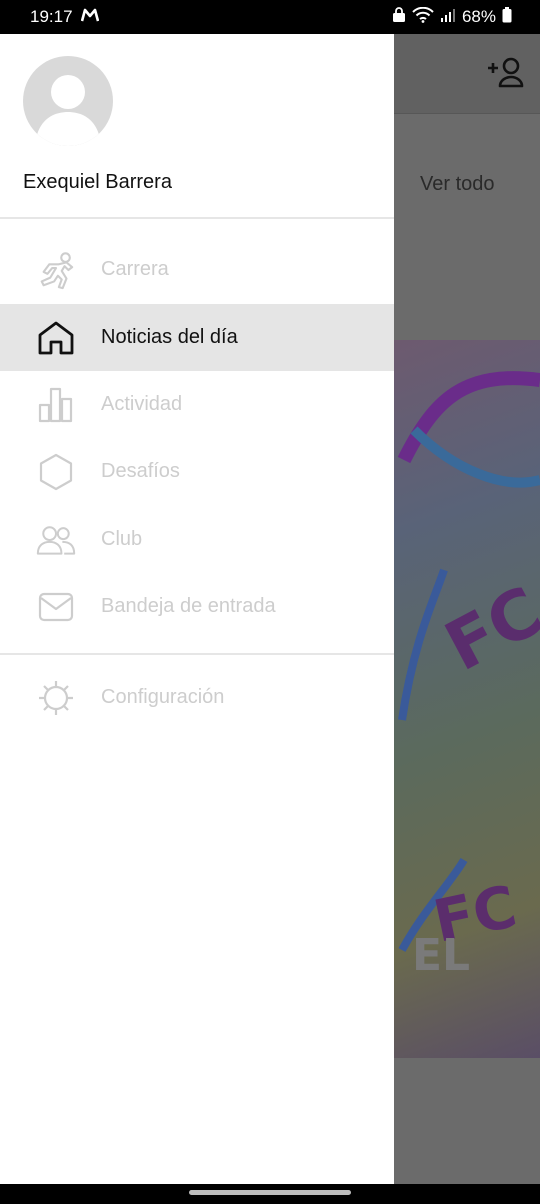 This screenshot has width=540, height=1204. I want to click on system-nav-bar, so click(270, 1194).